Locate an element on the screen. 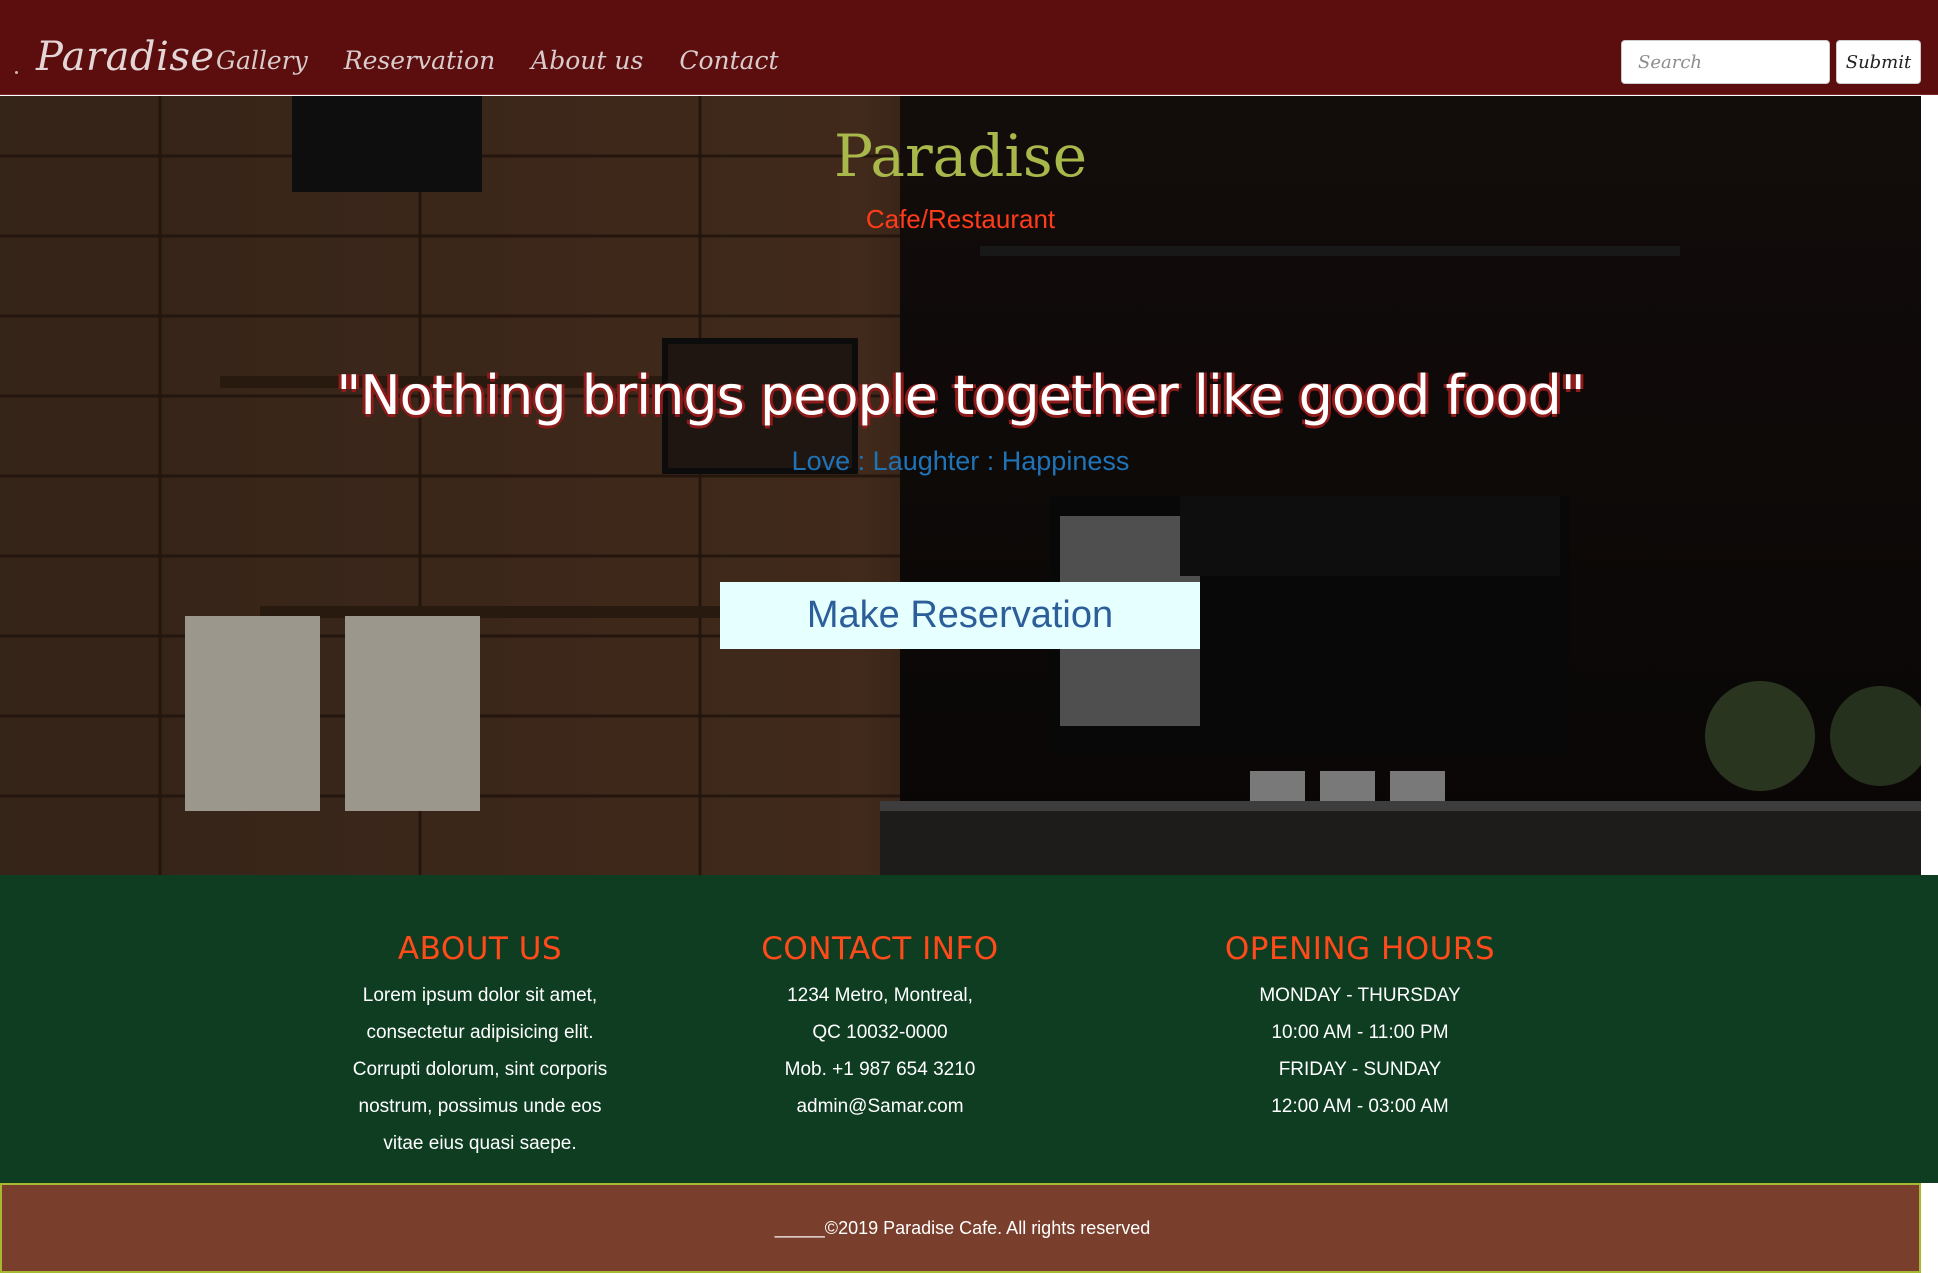 This screenshot has width=1938, height=1273. hours-days-line: FRIDAY - SUNDAY is located at coordinates (1360, 1069).